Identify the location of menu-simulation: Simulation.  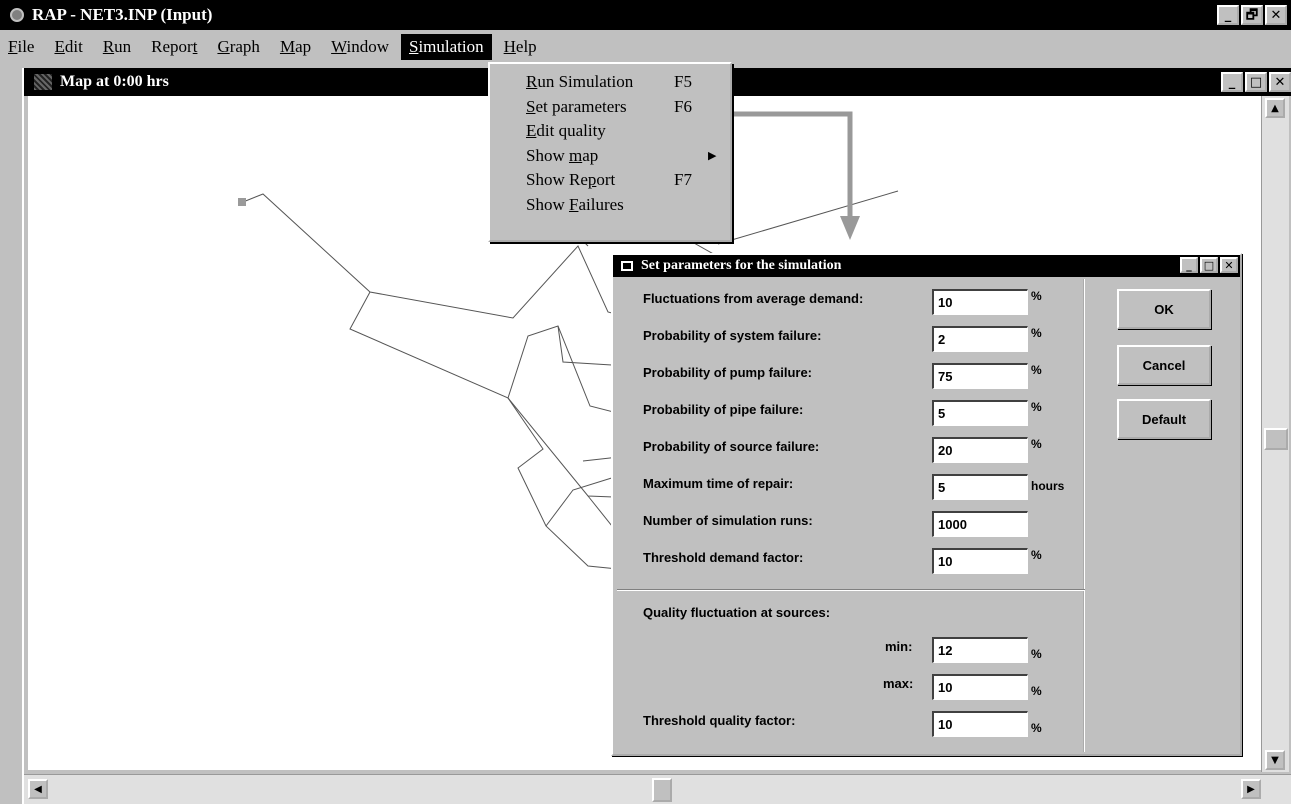
(446, 47).